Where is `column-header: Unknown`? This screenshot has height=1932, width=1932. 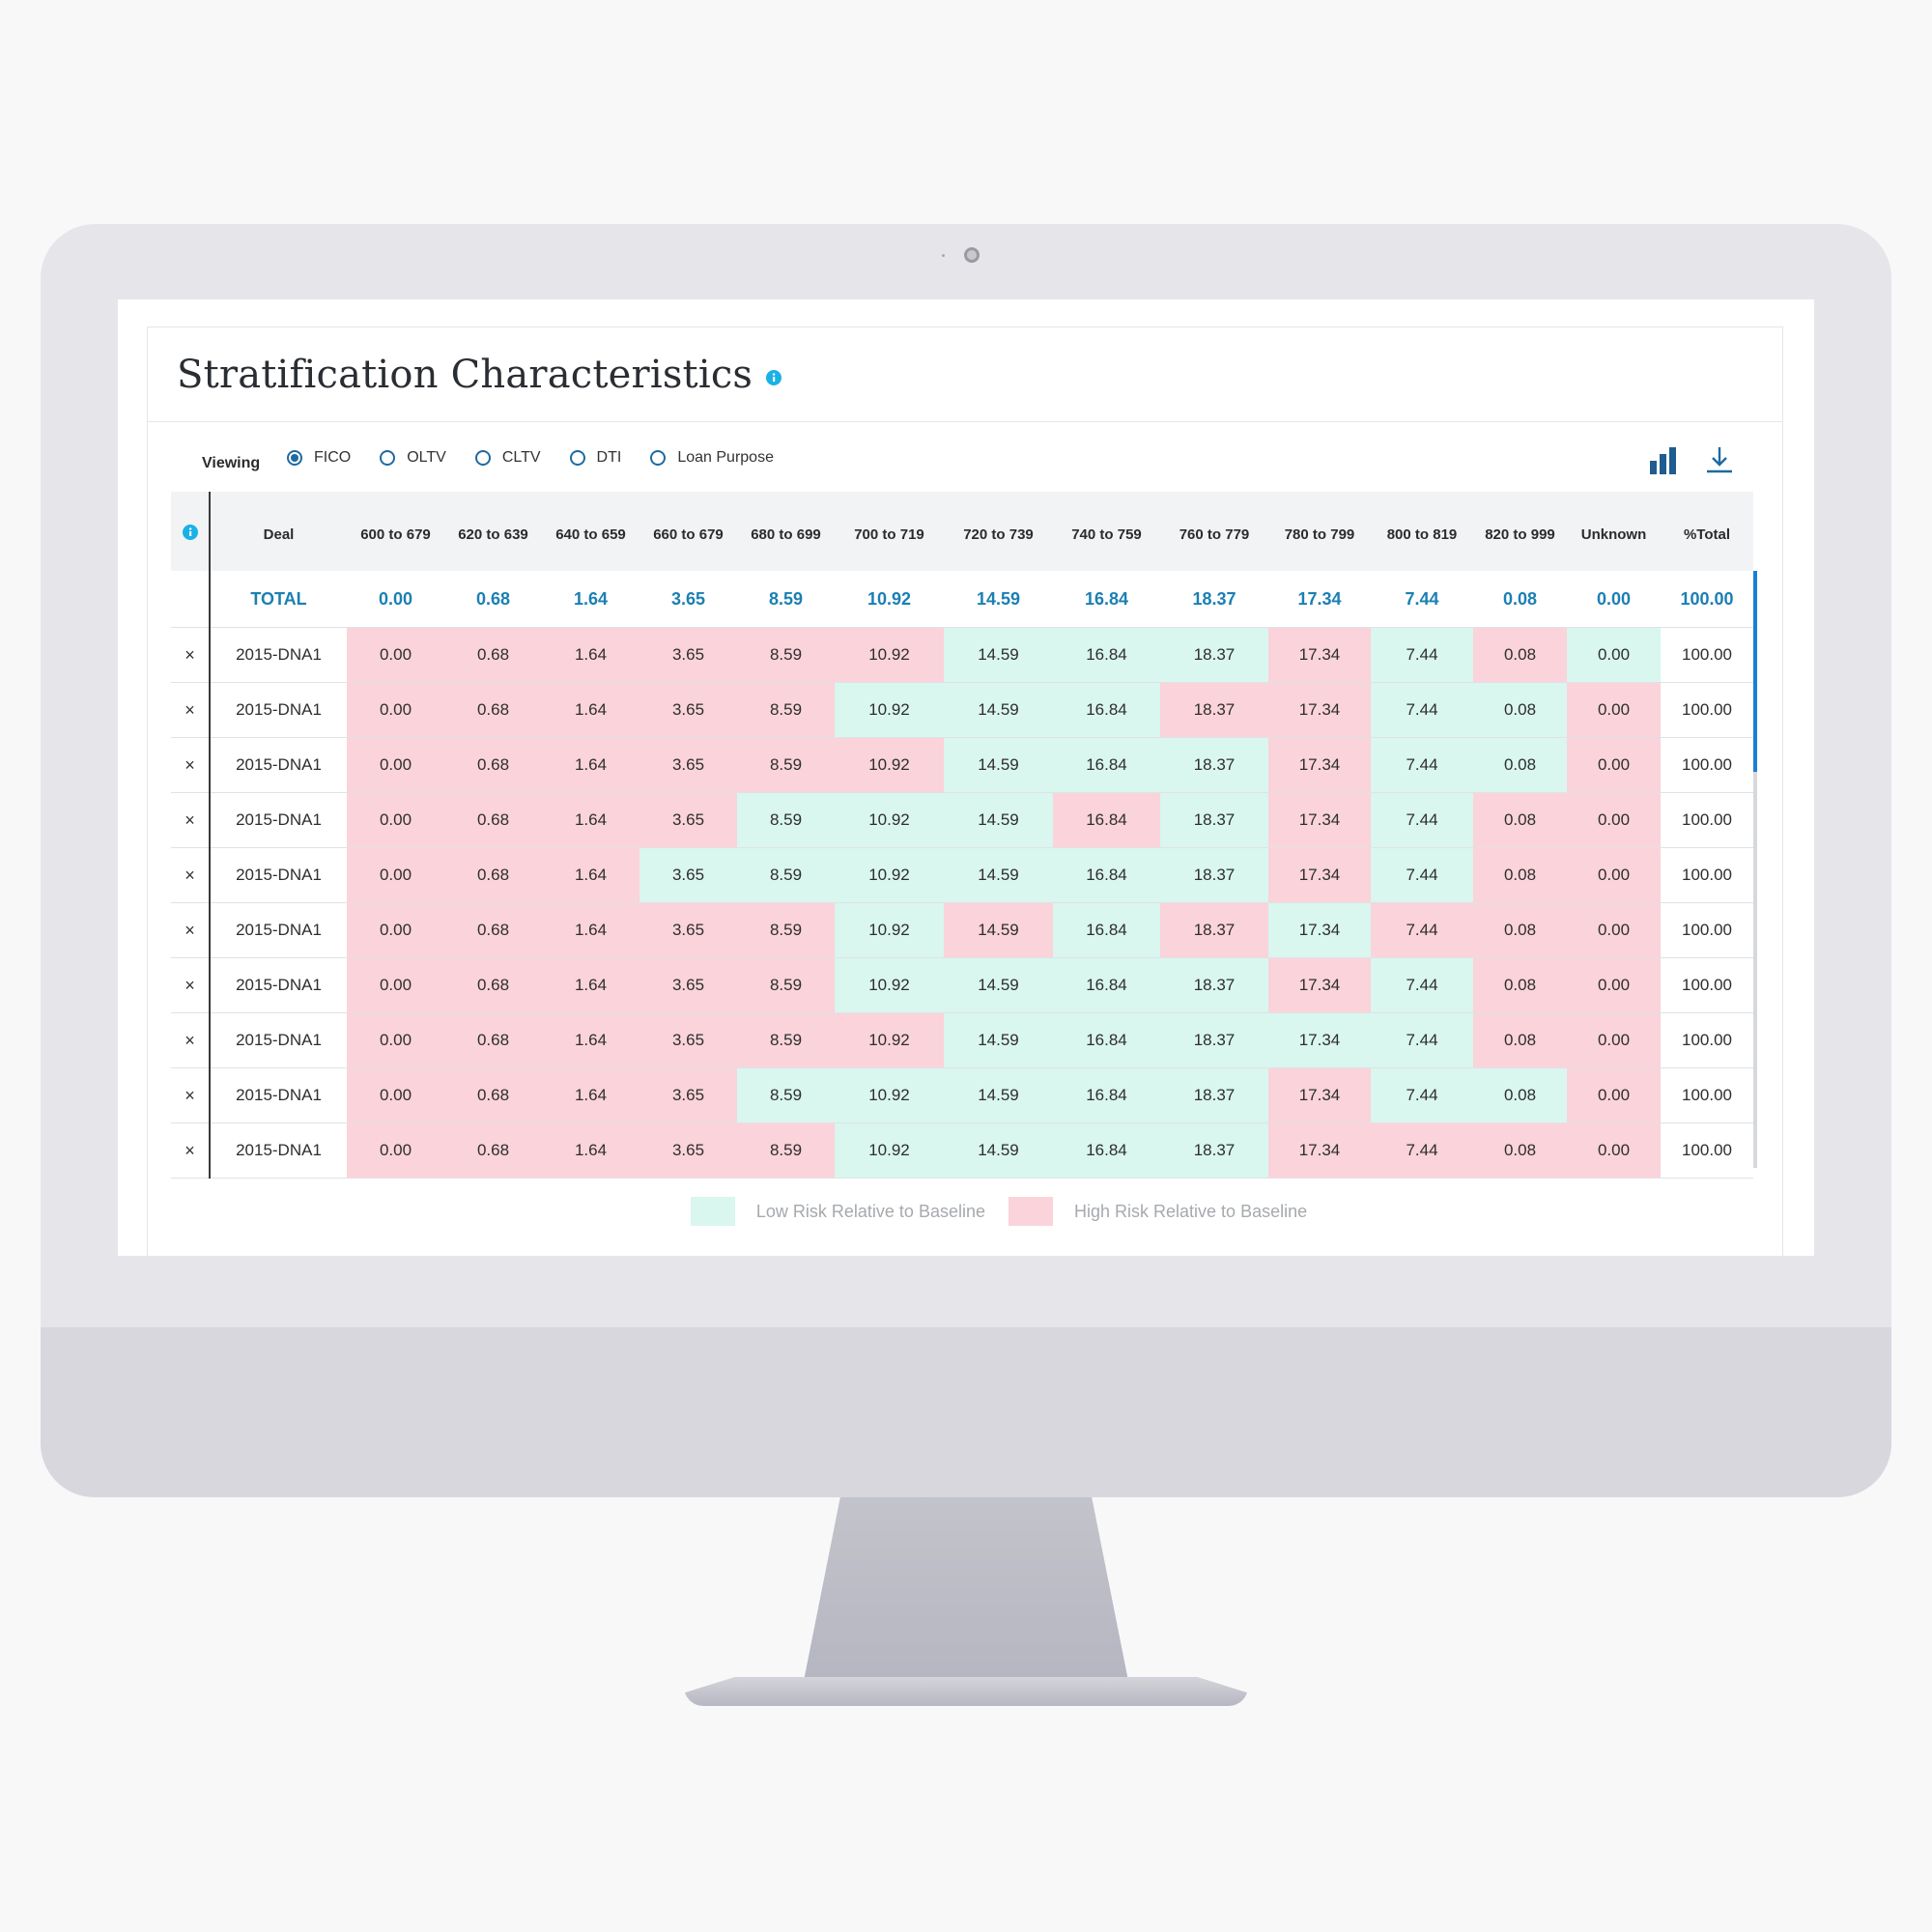
column-header: Unknown is located at coordinates (1614, 531).